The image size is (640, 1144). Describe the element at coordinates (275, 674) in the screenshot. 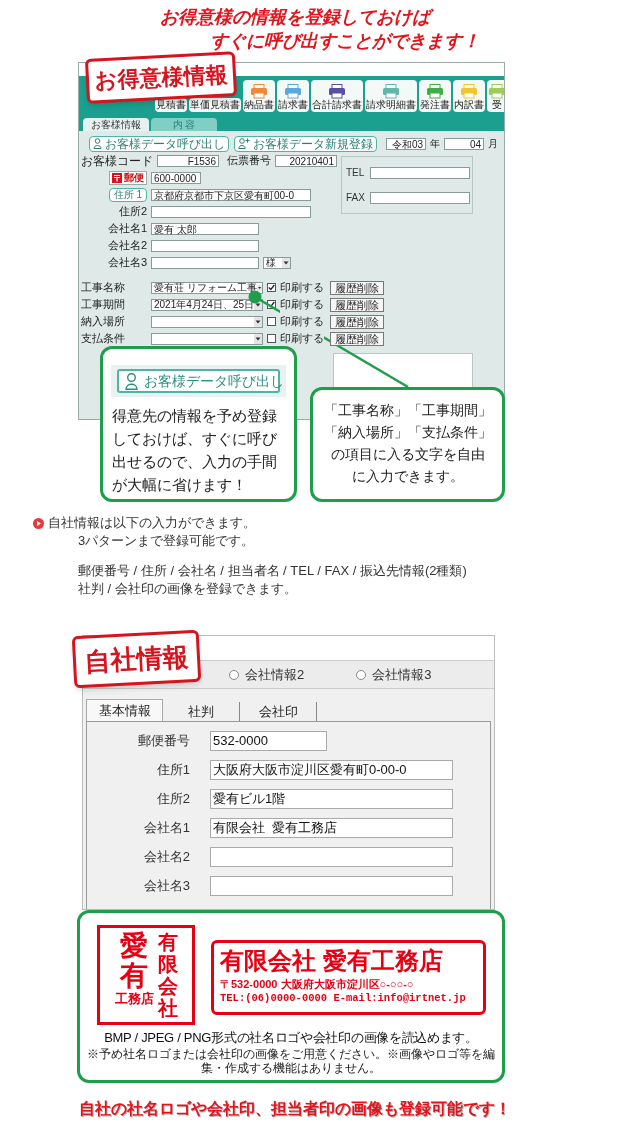

I see `radio-label: 会社情報2` at that location.